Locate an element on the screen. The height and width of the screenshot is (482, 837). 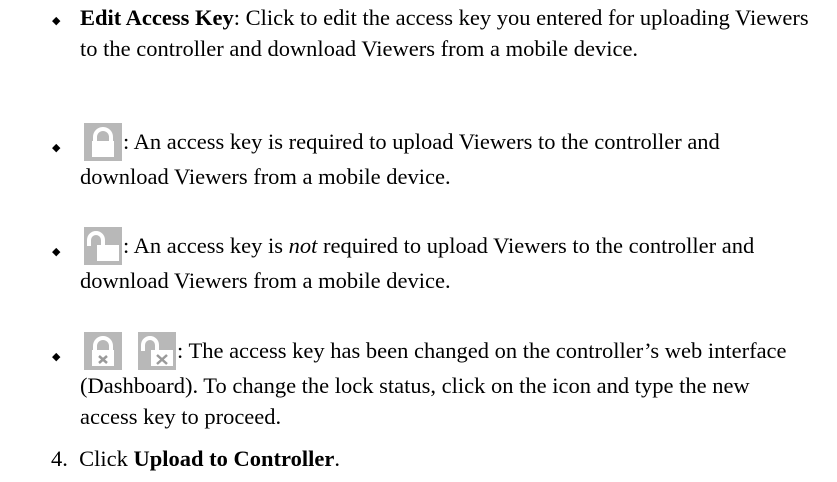
lock-closed-icon is located at coordinates (103, 142).